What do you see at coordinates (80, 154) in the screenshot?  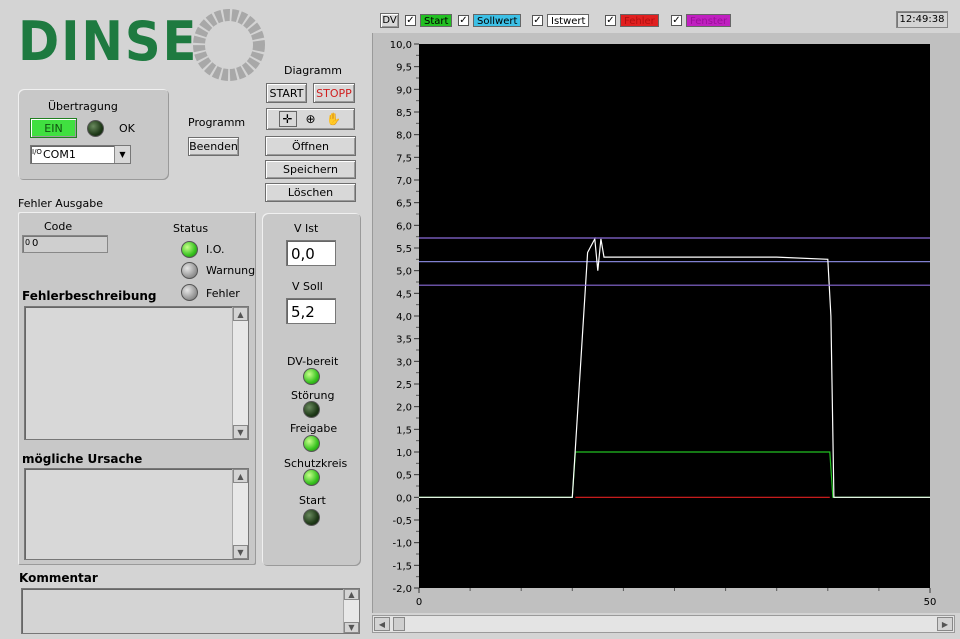 I see `com-port-select: I/O COM1 ▼` at bounding box center [80, 154].